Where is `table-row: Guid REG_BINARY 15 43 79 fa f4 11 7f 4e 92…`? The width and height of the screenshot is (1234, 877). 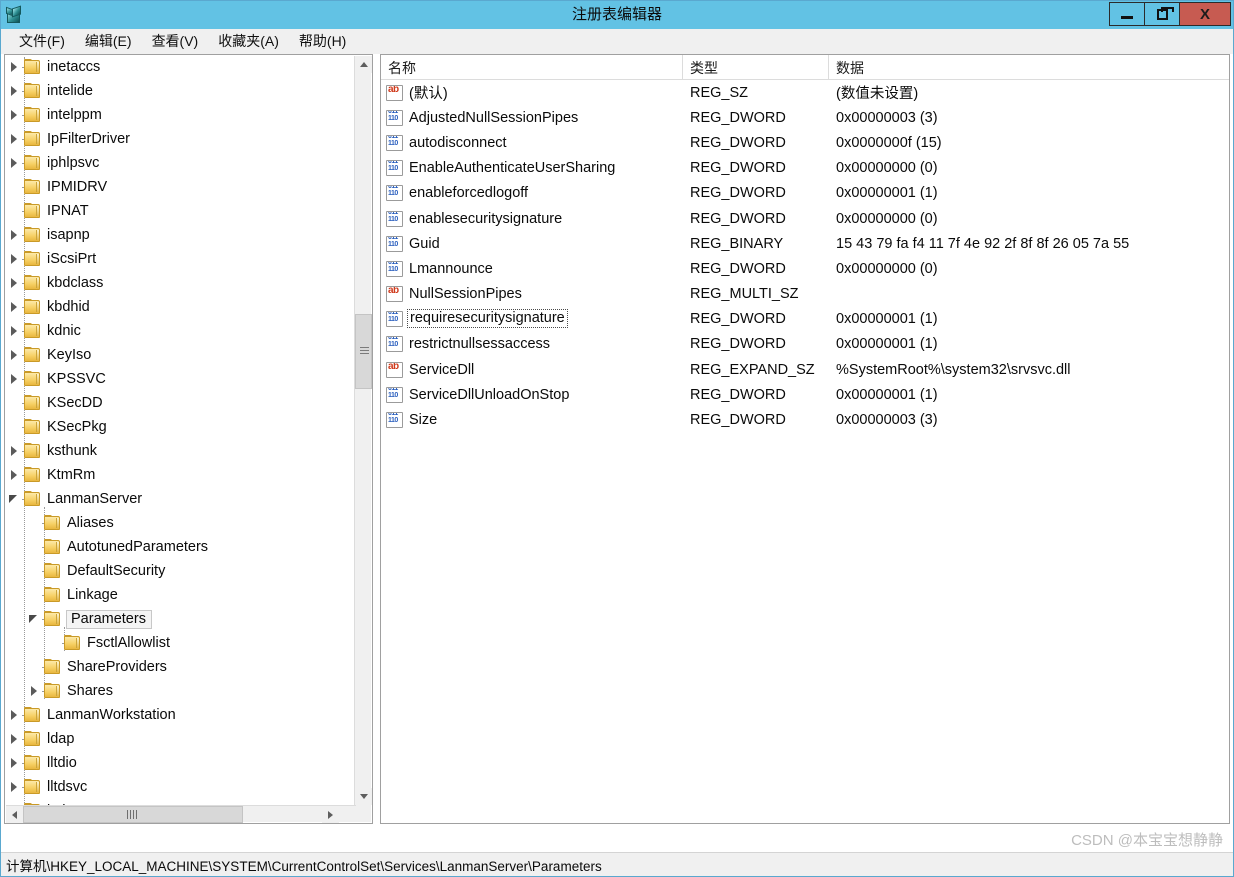
table-row: Guid REG_BINARY 15 43 79 fa f4 11 7f 4e 92… is located at coordinates (805, 243).